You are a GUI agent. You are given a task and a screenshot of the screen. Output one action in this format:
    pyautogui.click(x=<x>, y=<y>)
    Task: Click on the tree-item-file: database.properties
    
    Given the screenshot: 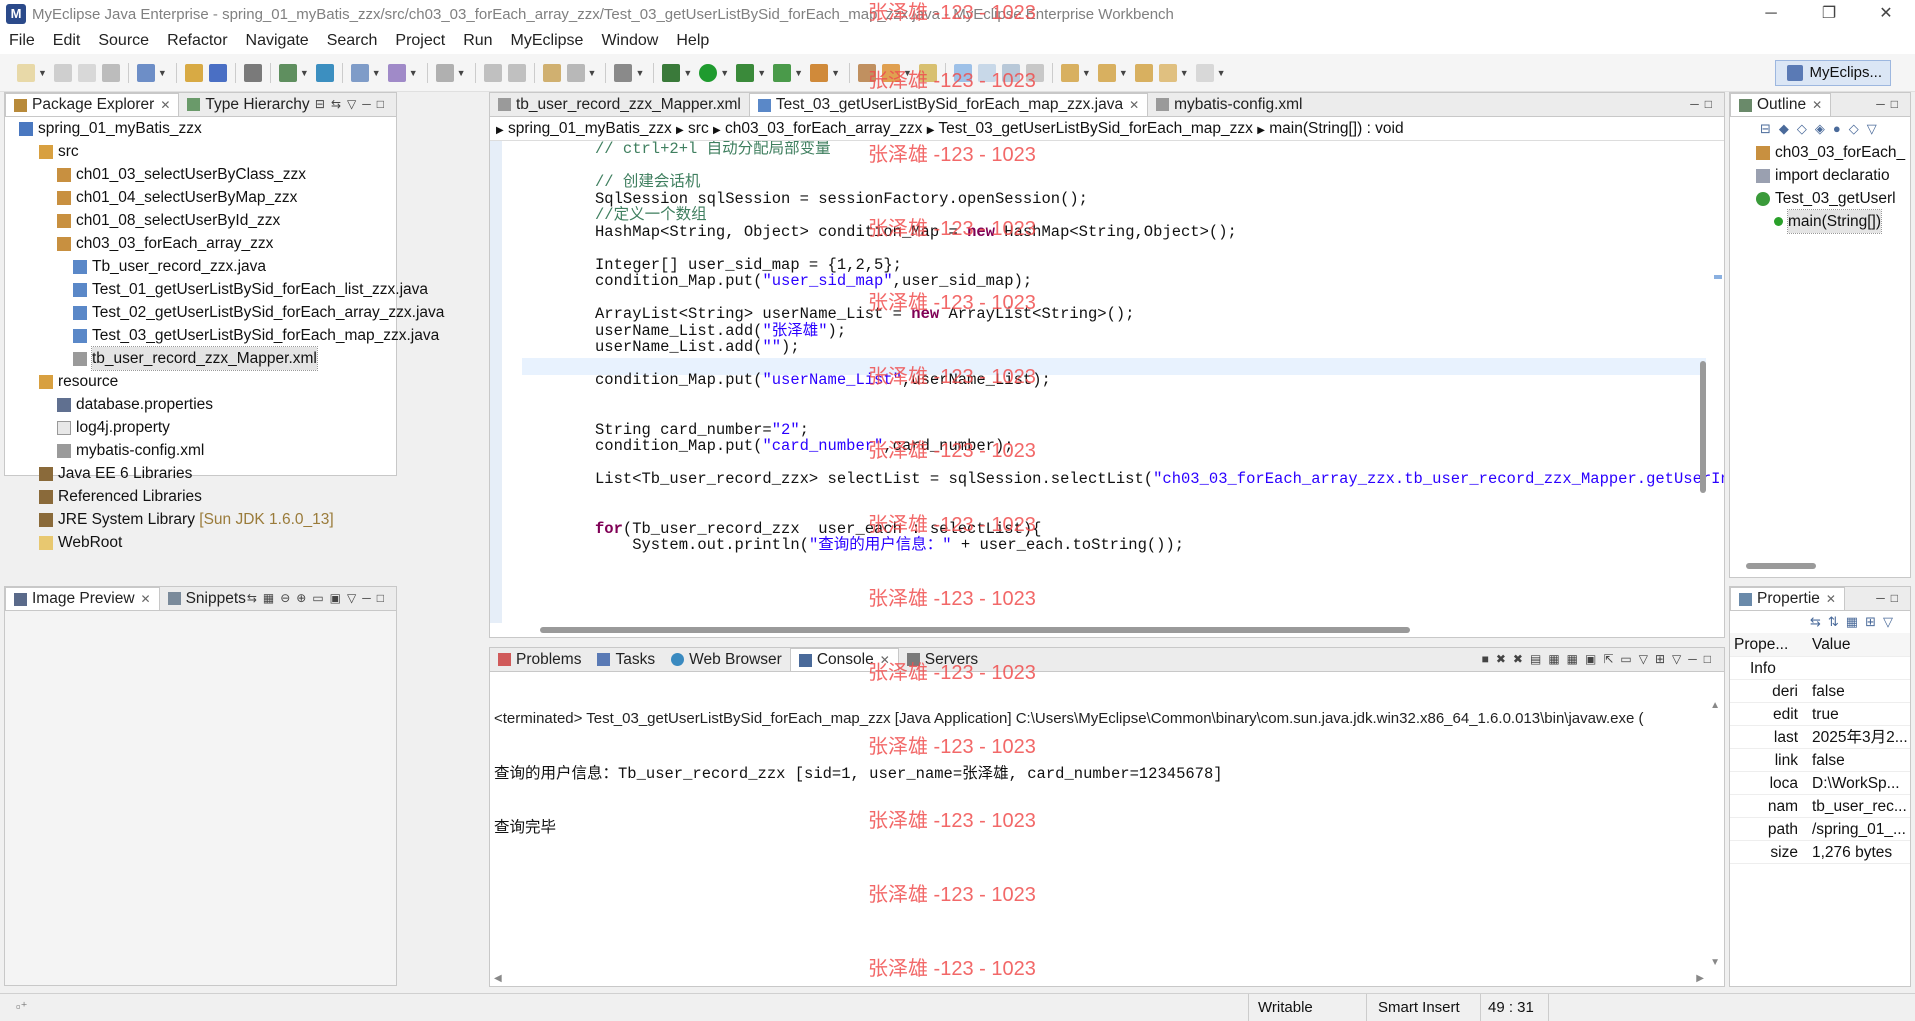 What is the action you would take?
    pyautogui.click(x=200, y=404)
    